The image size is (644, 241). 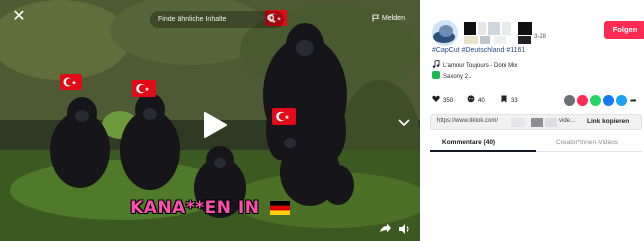 I want to click on music-note-icon, so click(x=436, y=64).